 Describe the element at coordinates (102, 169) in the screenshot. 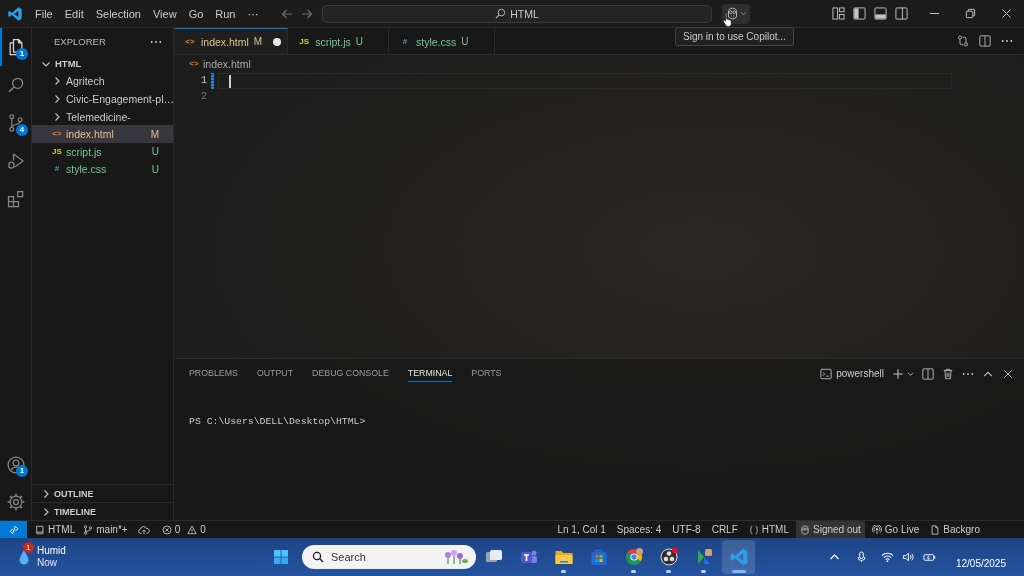

I see `tree-item: # style.css U` at that location.